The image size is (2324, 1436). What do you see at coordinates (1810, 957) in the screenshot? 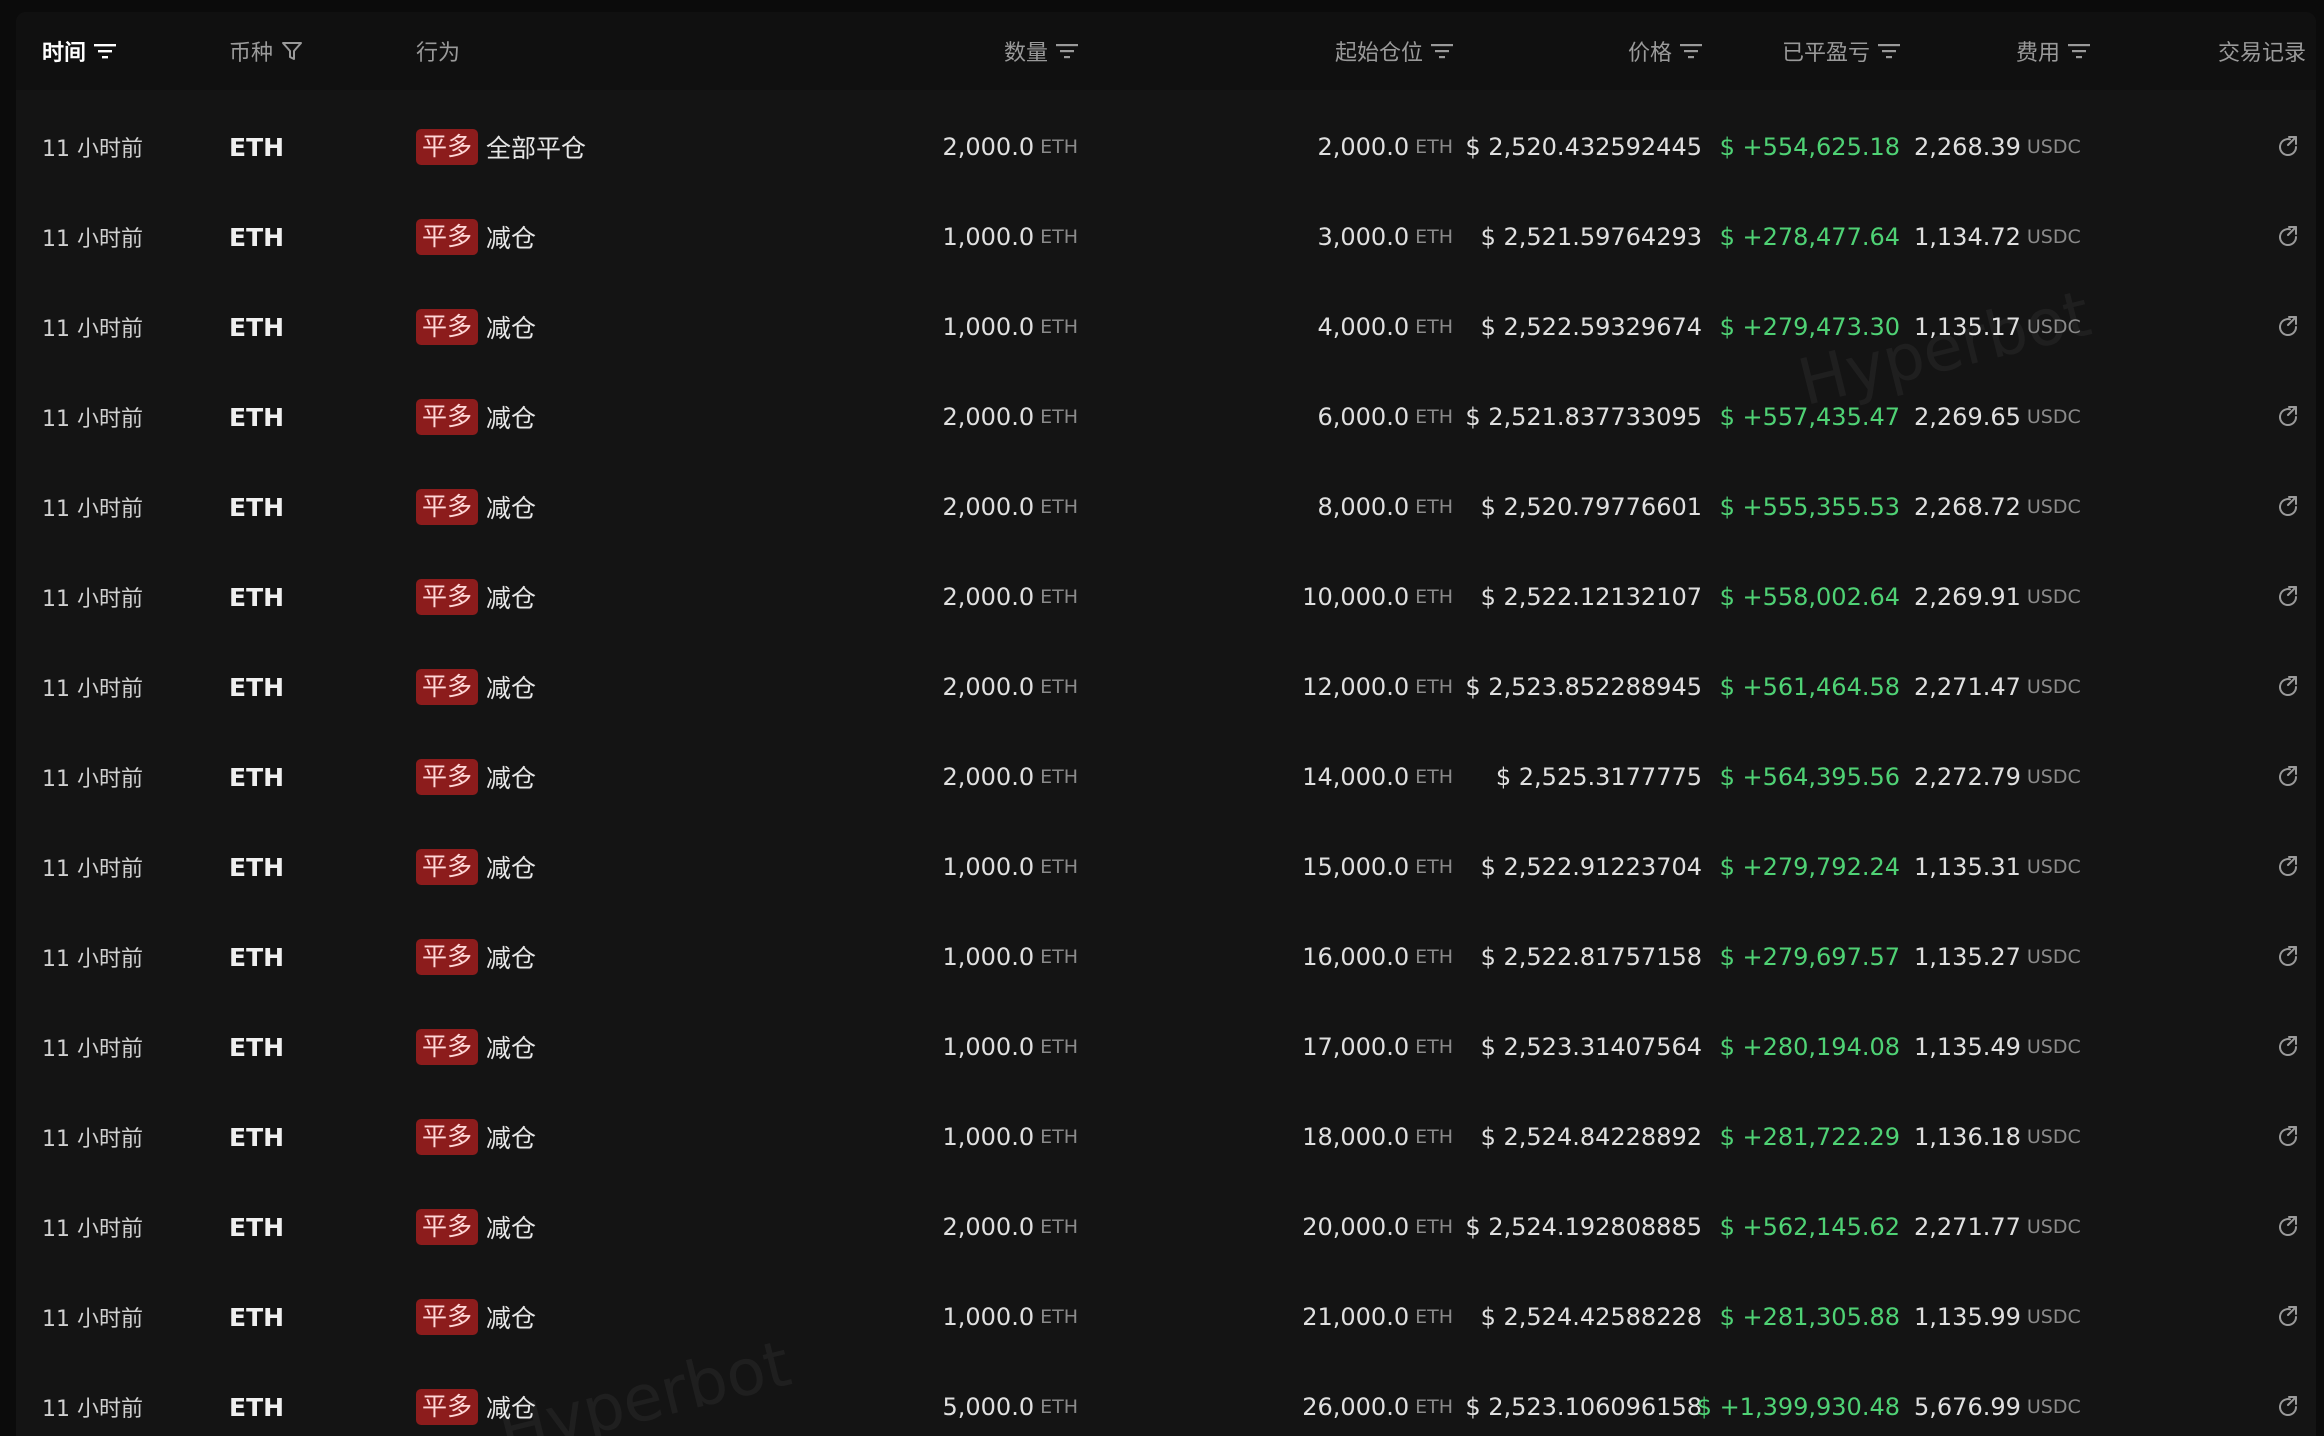
I see `closed-pnl-cell: $ +279,697.57` at bounding box center [1810, 957].